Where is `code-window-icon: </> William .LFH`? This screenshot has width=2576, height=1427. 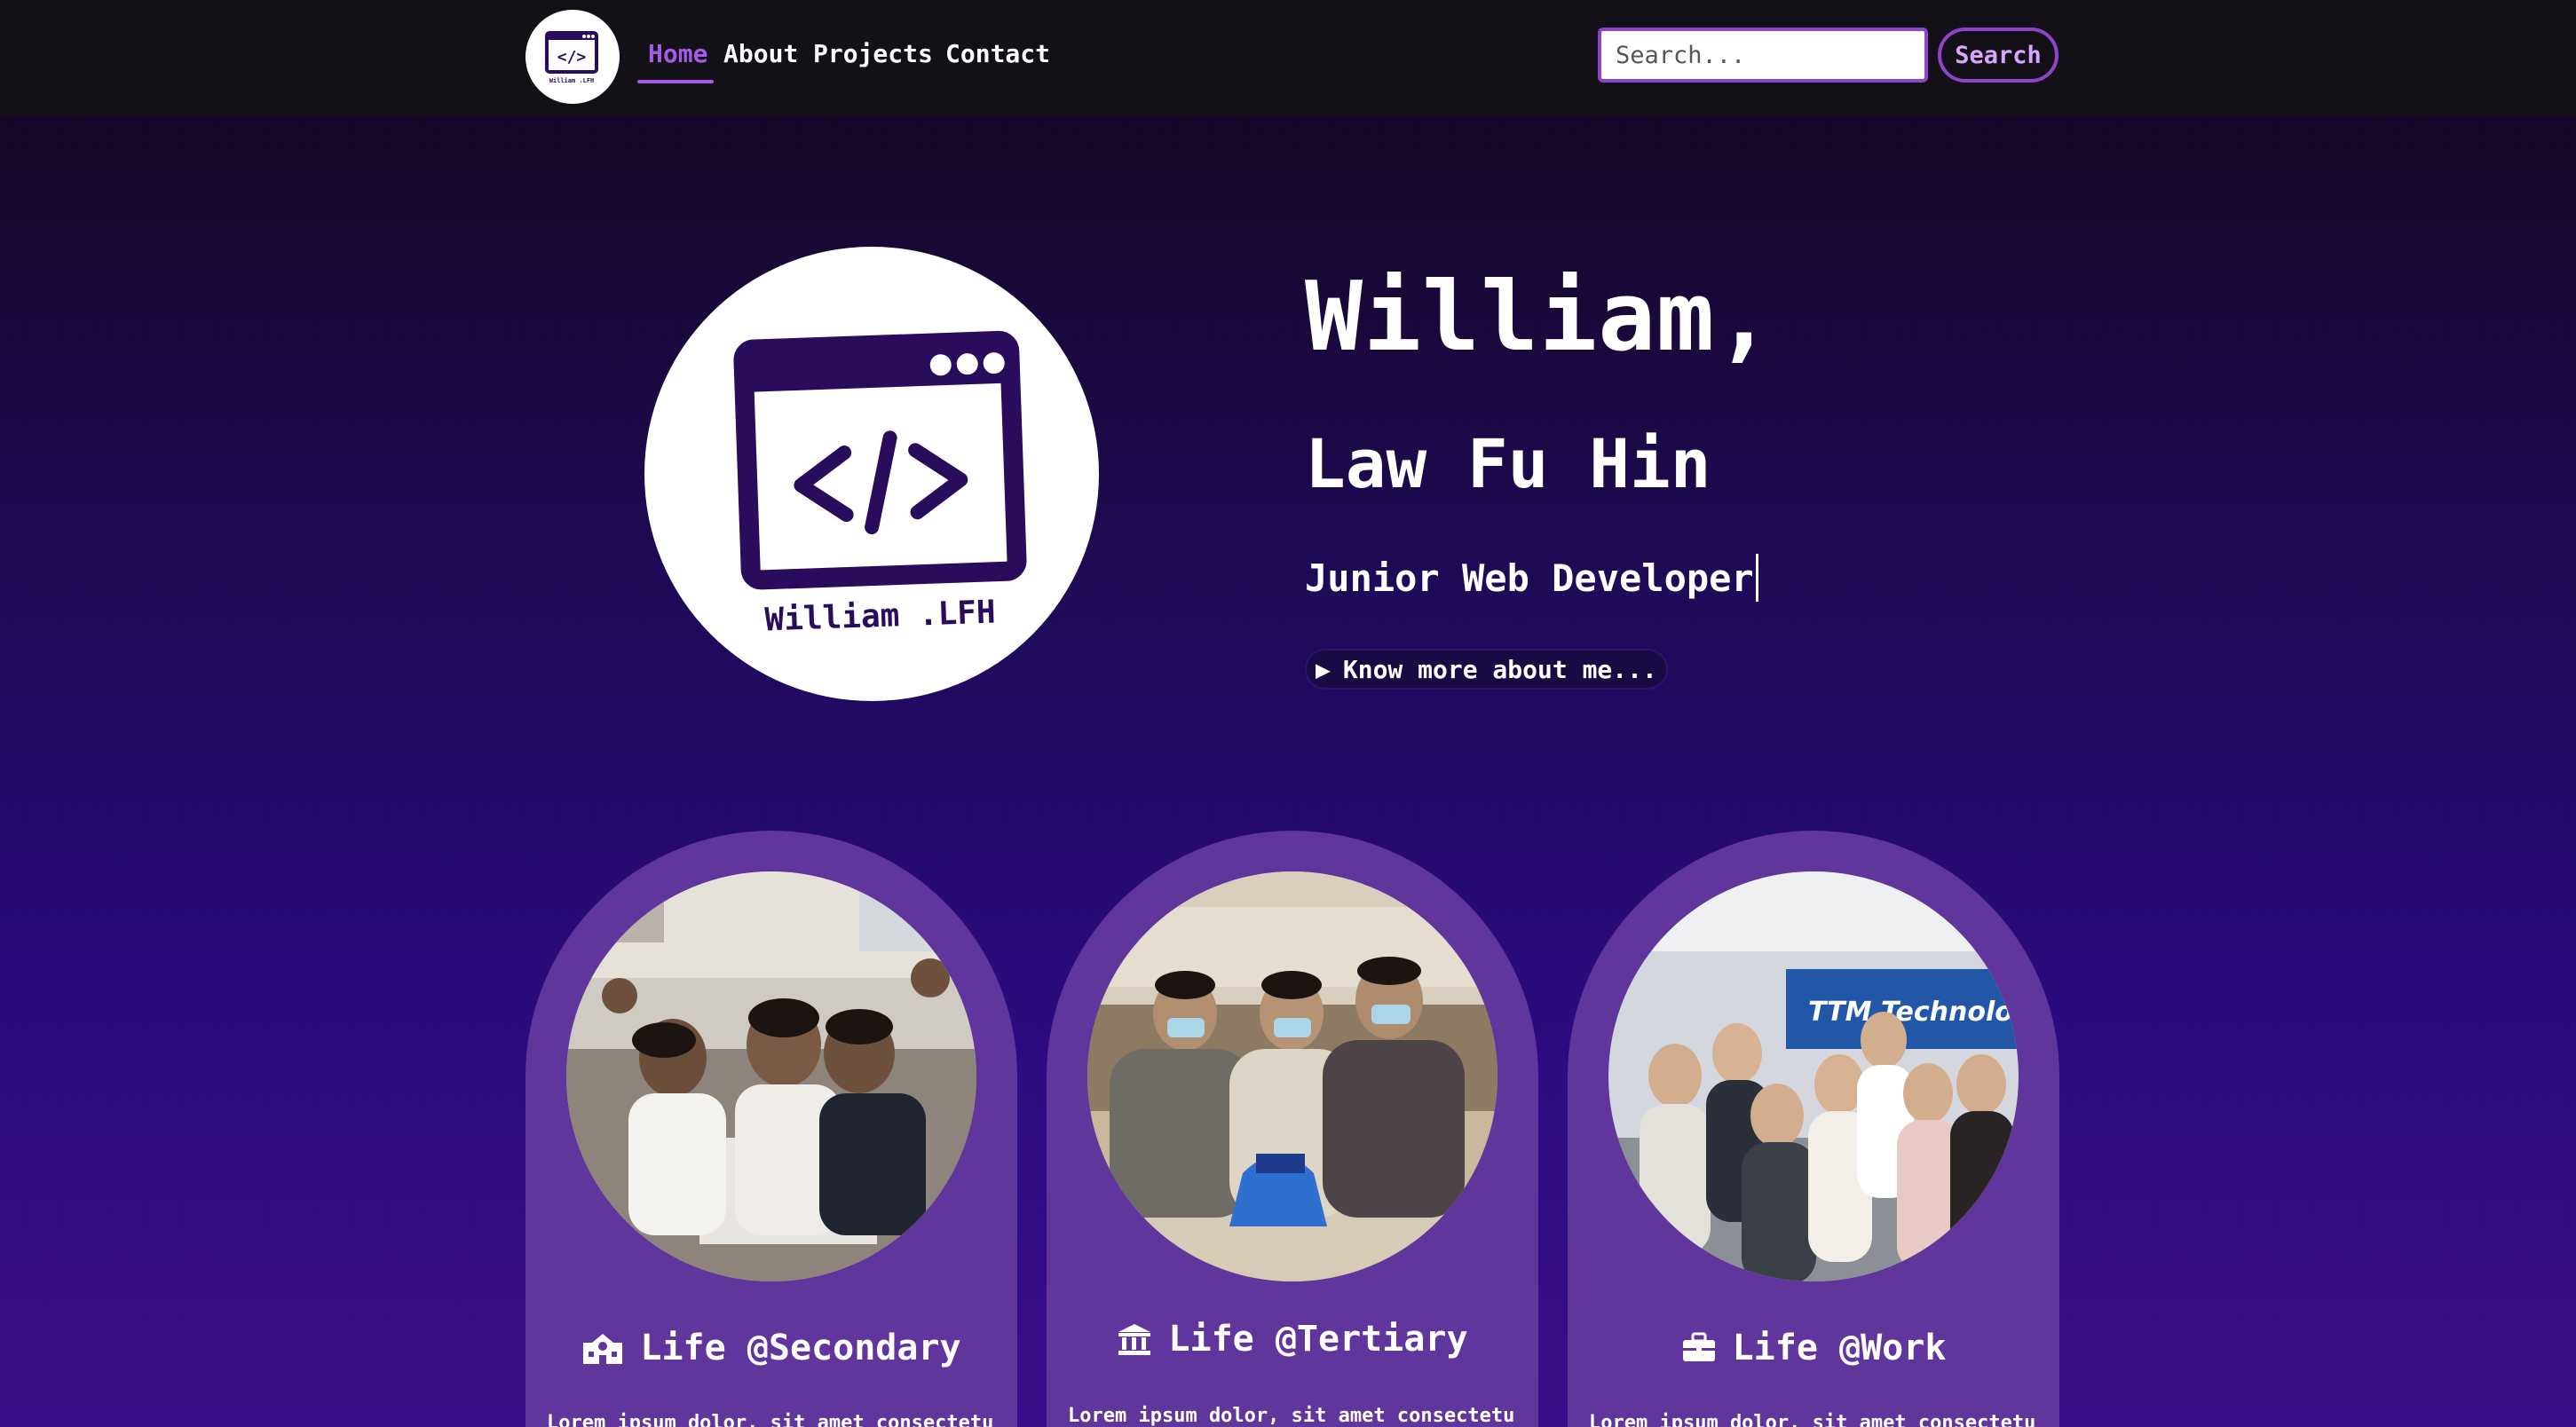 code-window-icon: </> William .LFH is located at coordinates (571, 57).